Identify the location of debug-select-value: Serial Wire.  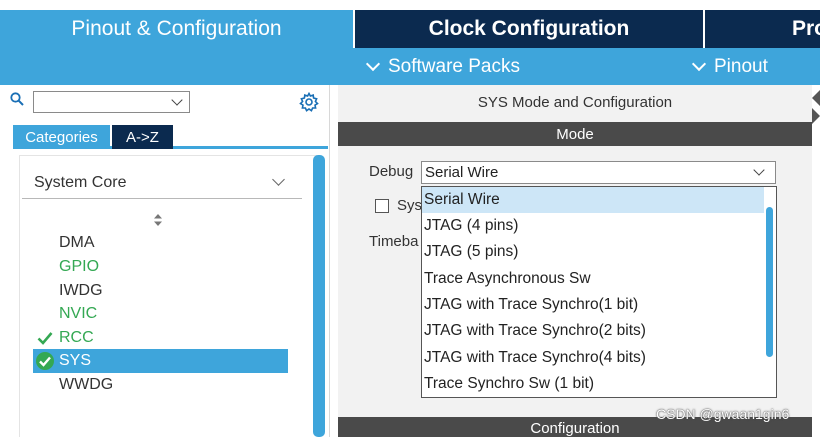
(462, 172).